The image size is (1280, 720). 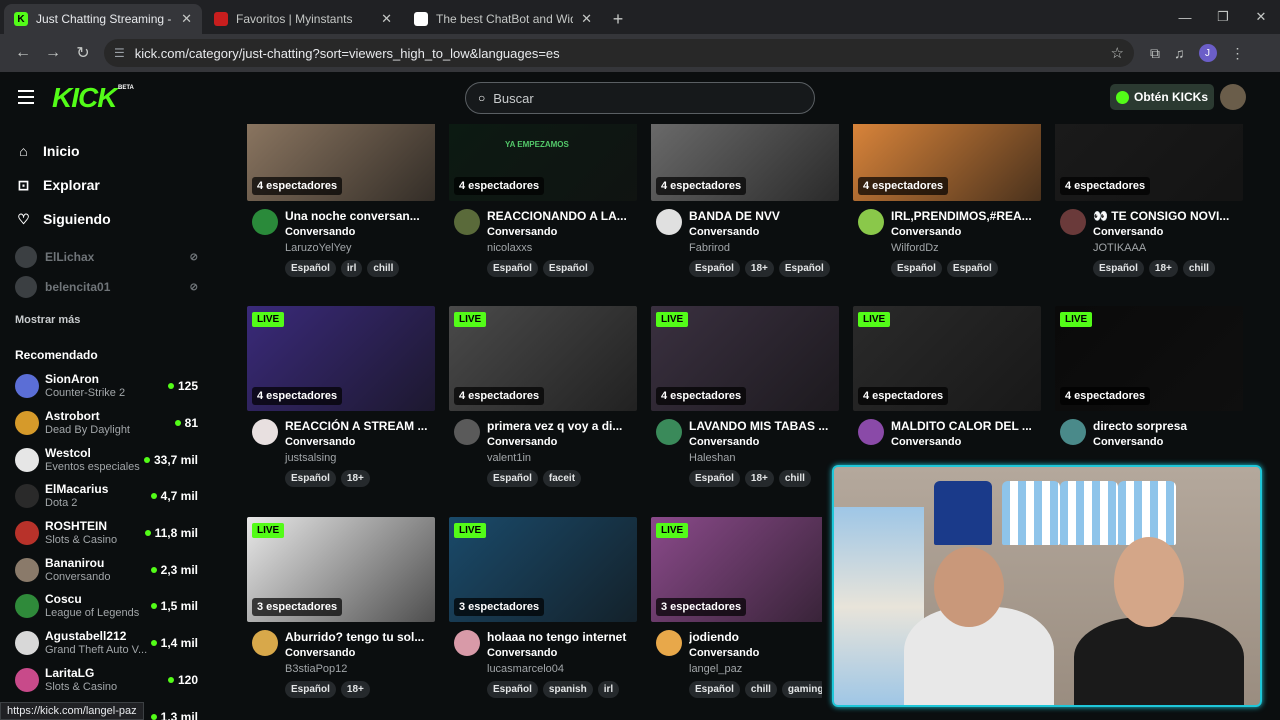 What do you see at coordinates (303, 19) in the screenshot?
I see `browser-tab: Favoritos | Myinstants ✕` at bounding box center [303, 19].